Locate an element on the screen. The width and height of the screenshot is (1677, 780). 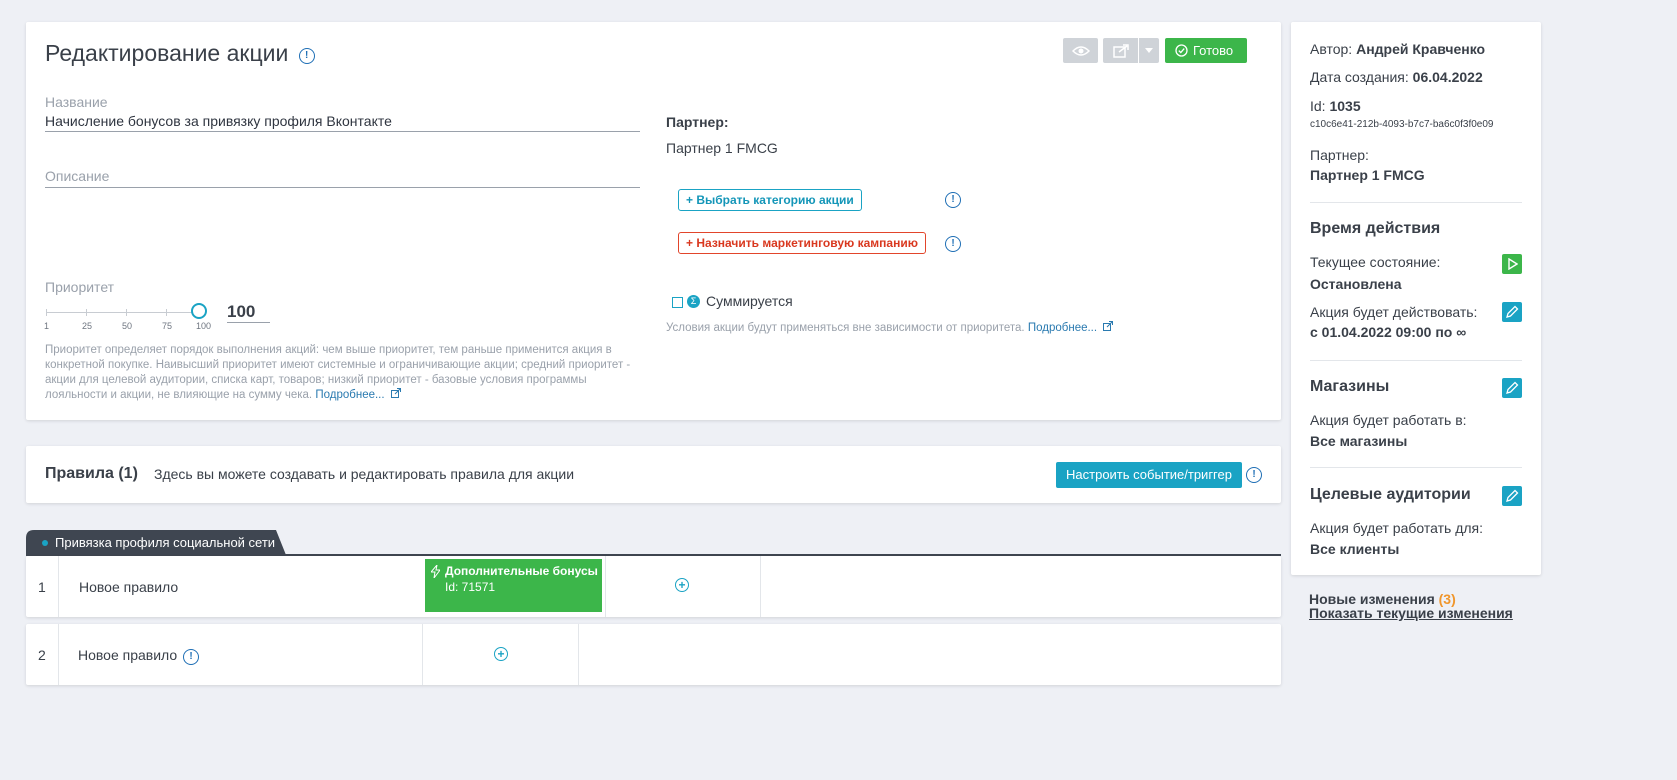
action-id: Id: 71571 is located at coordinates (470, 587).